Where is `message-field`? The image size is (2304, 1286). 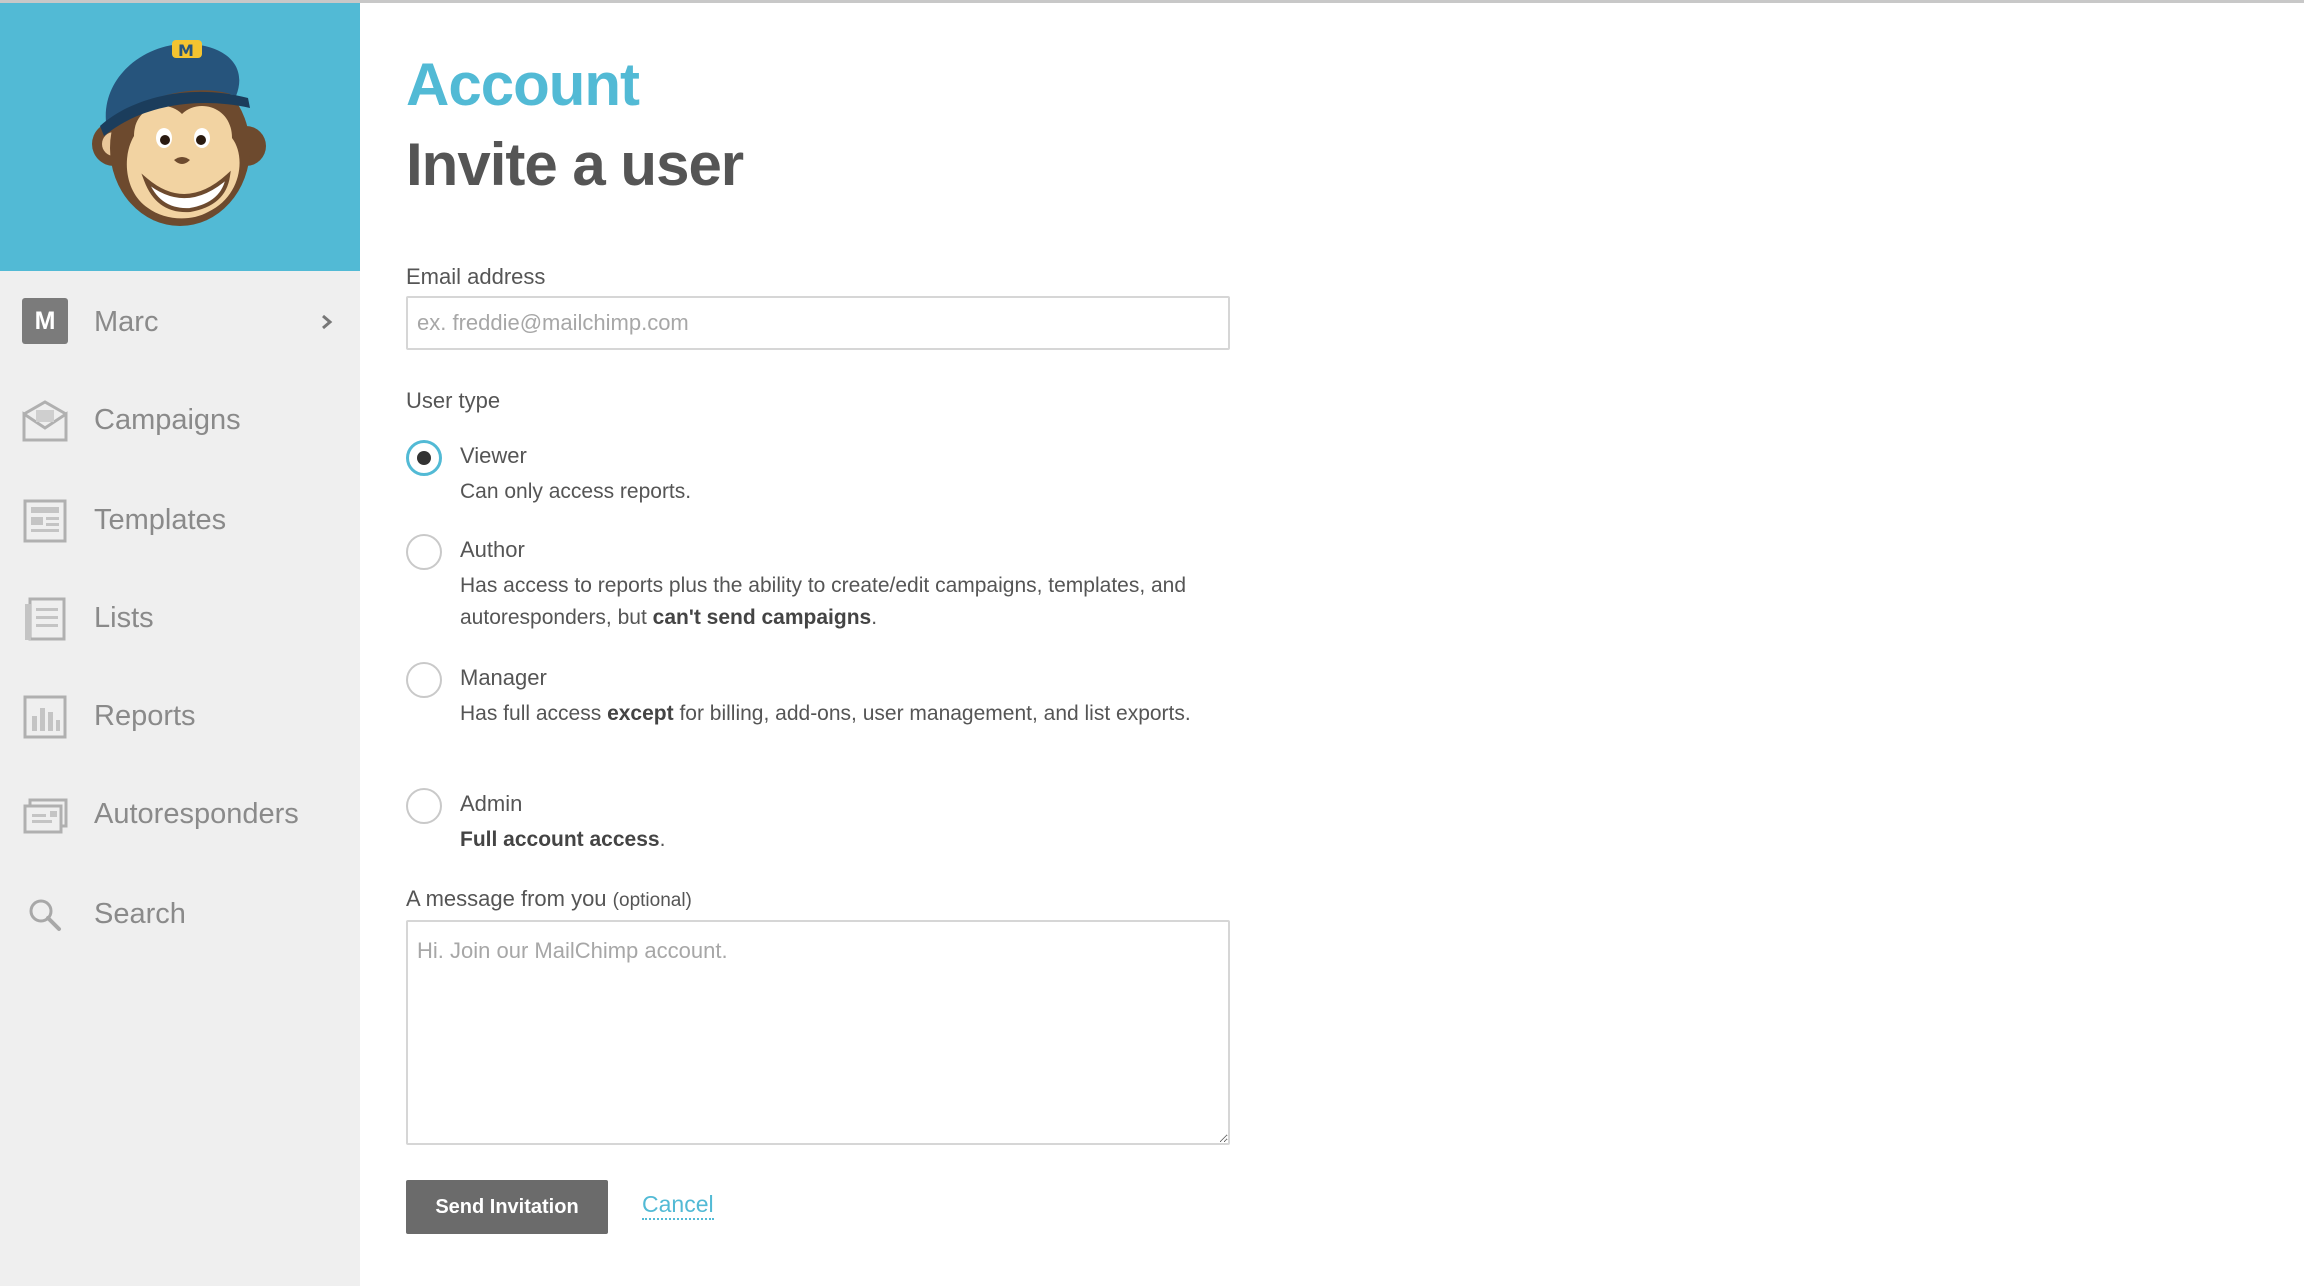 message-field is located at coordinates (818, 1032).